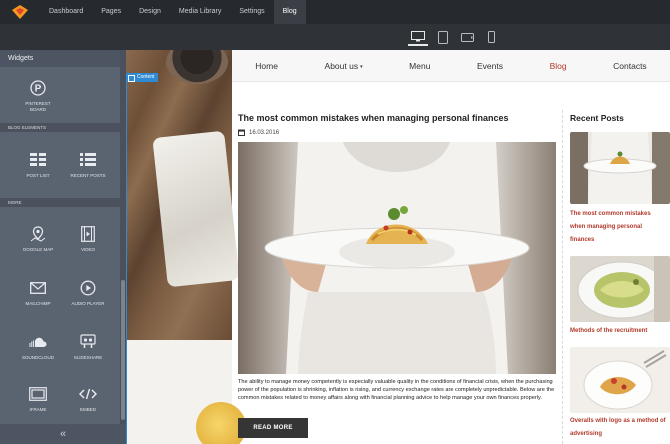  What do you see at coordinates (335, 37) in the screenshot?
I see `device-preview-bar` at bounding box center [335, 37].